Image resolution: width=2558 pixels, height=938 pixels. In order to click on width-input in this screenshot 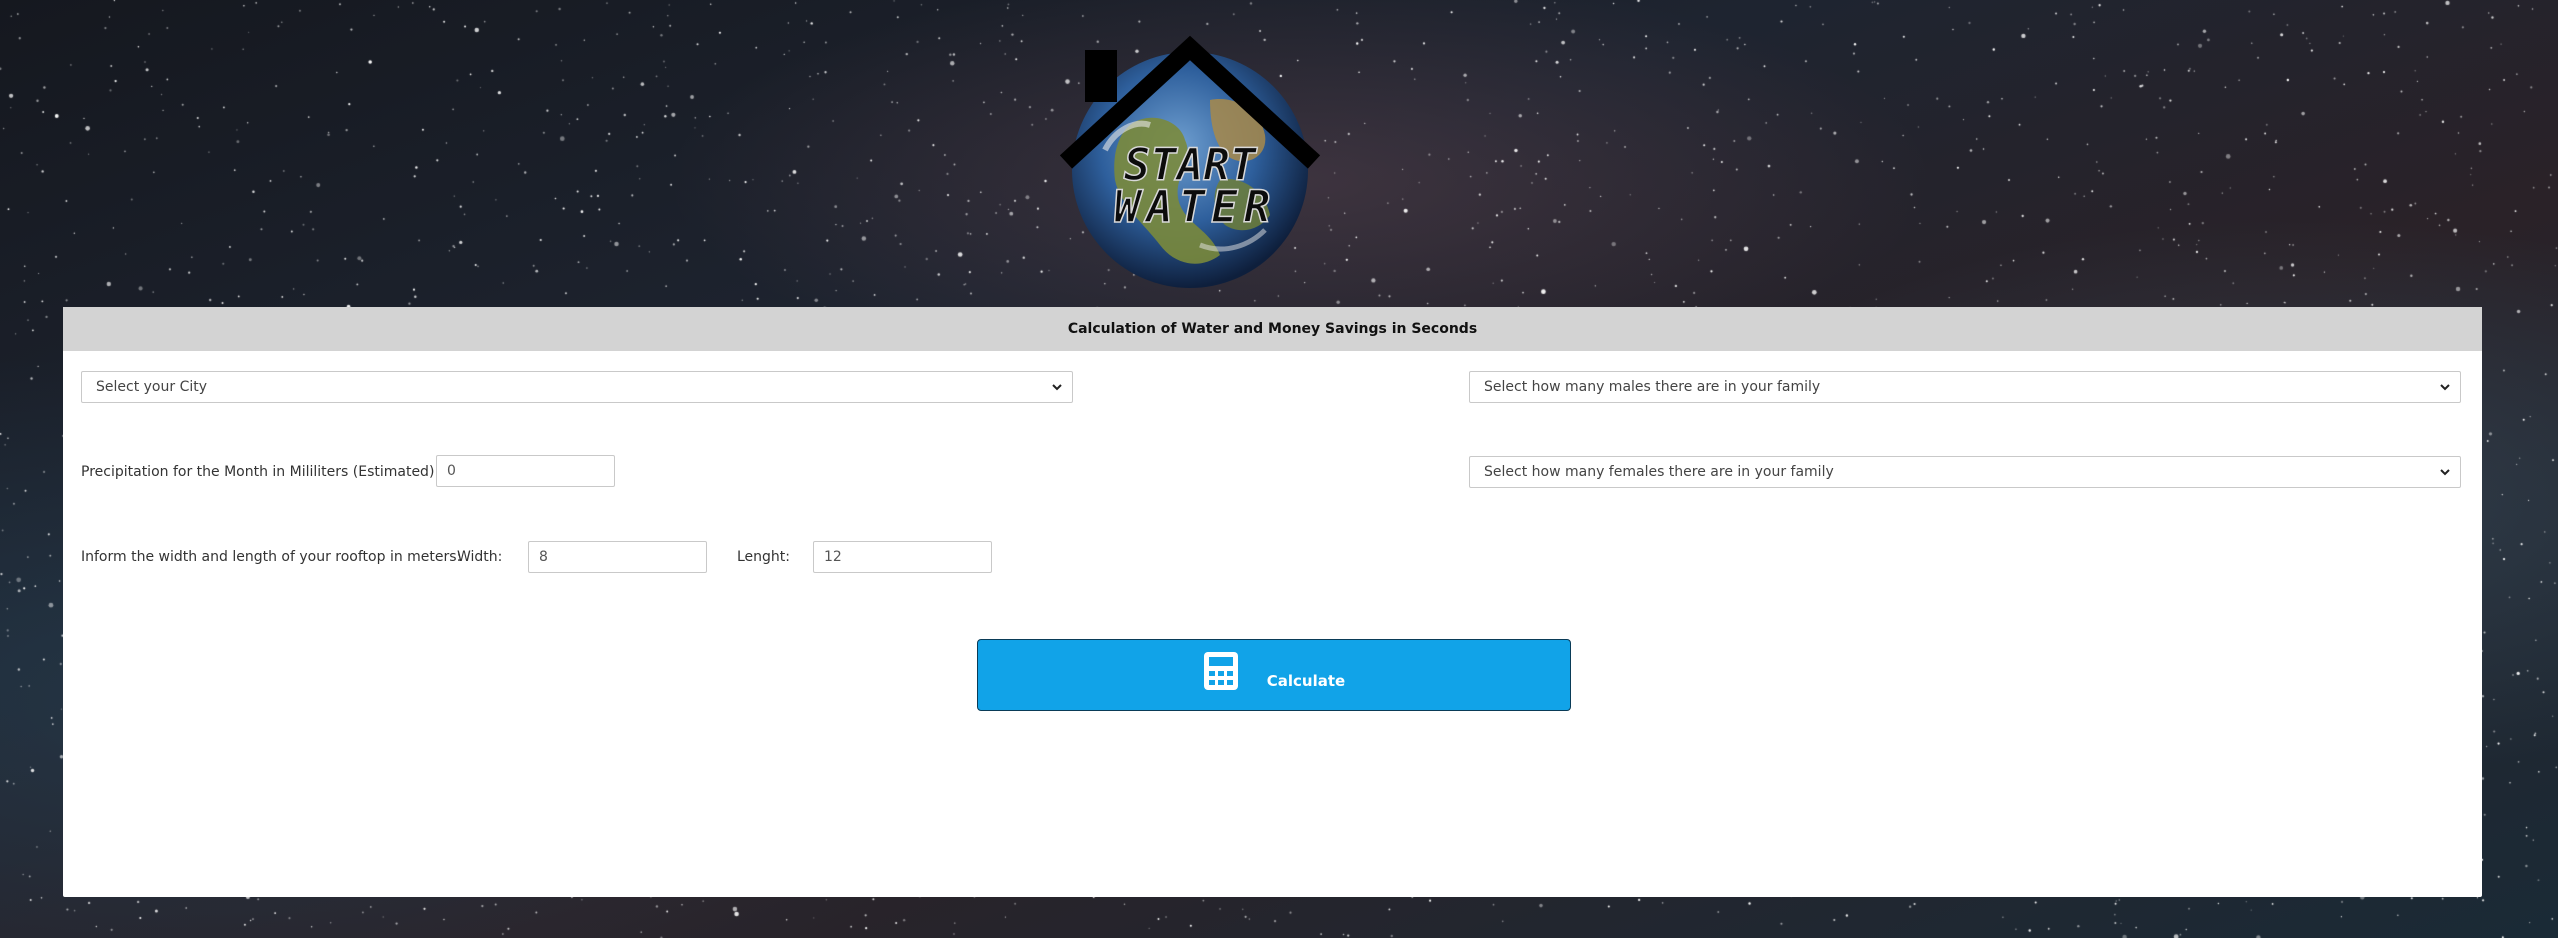, I will do `click(617, 557)`.